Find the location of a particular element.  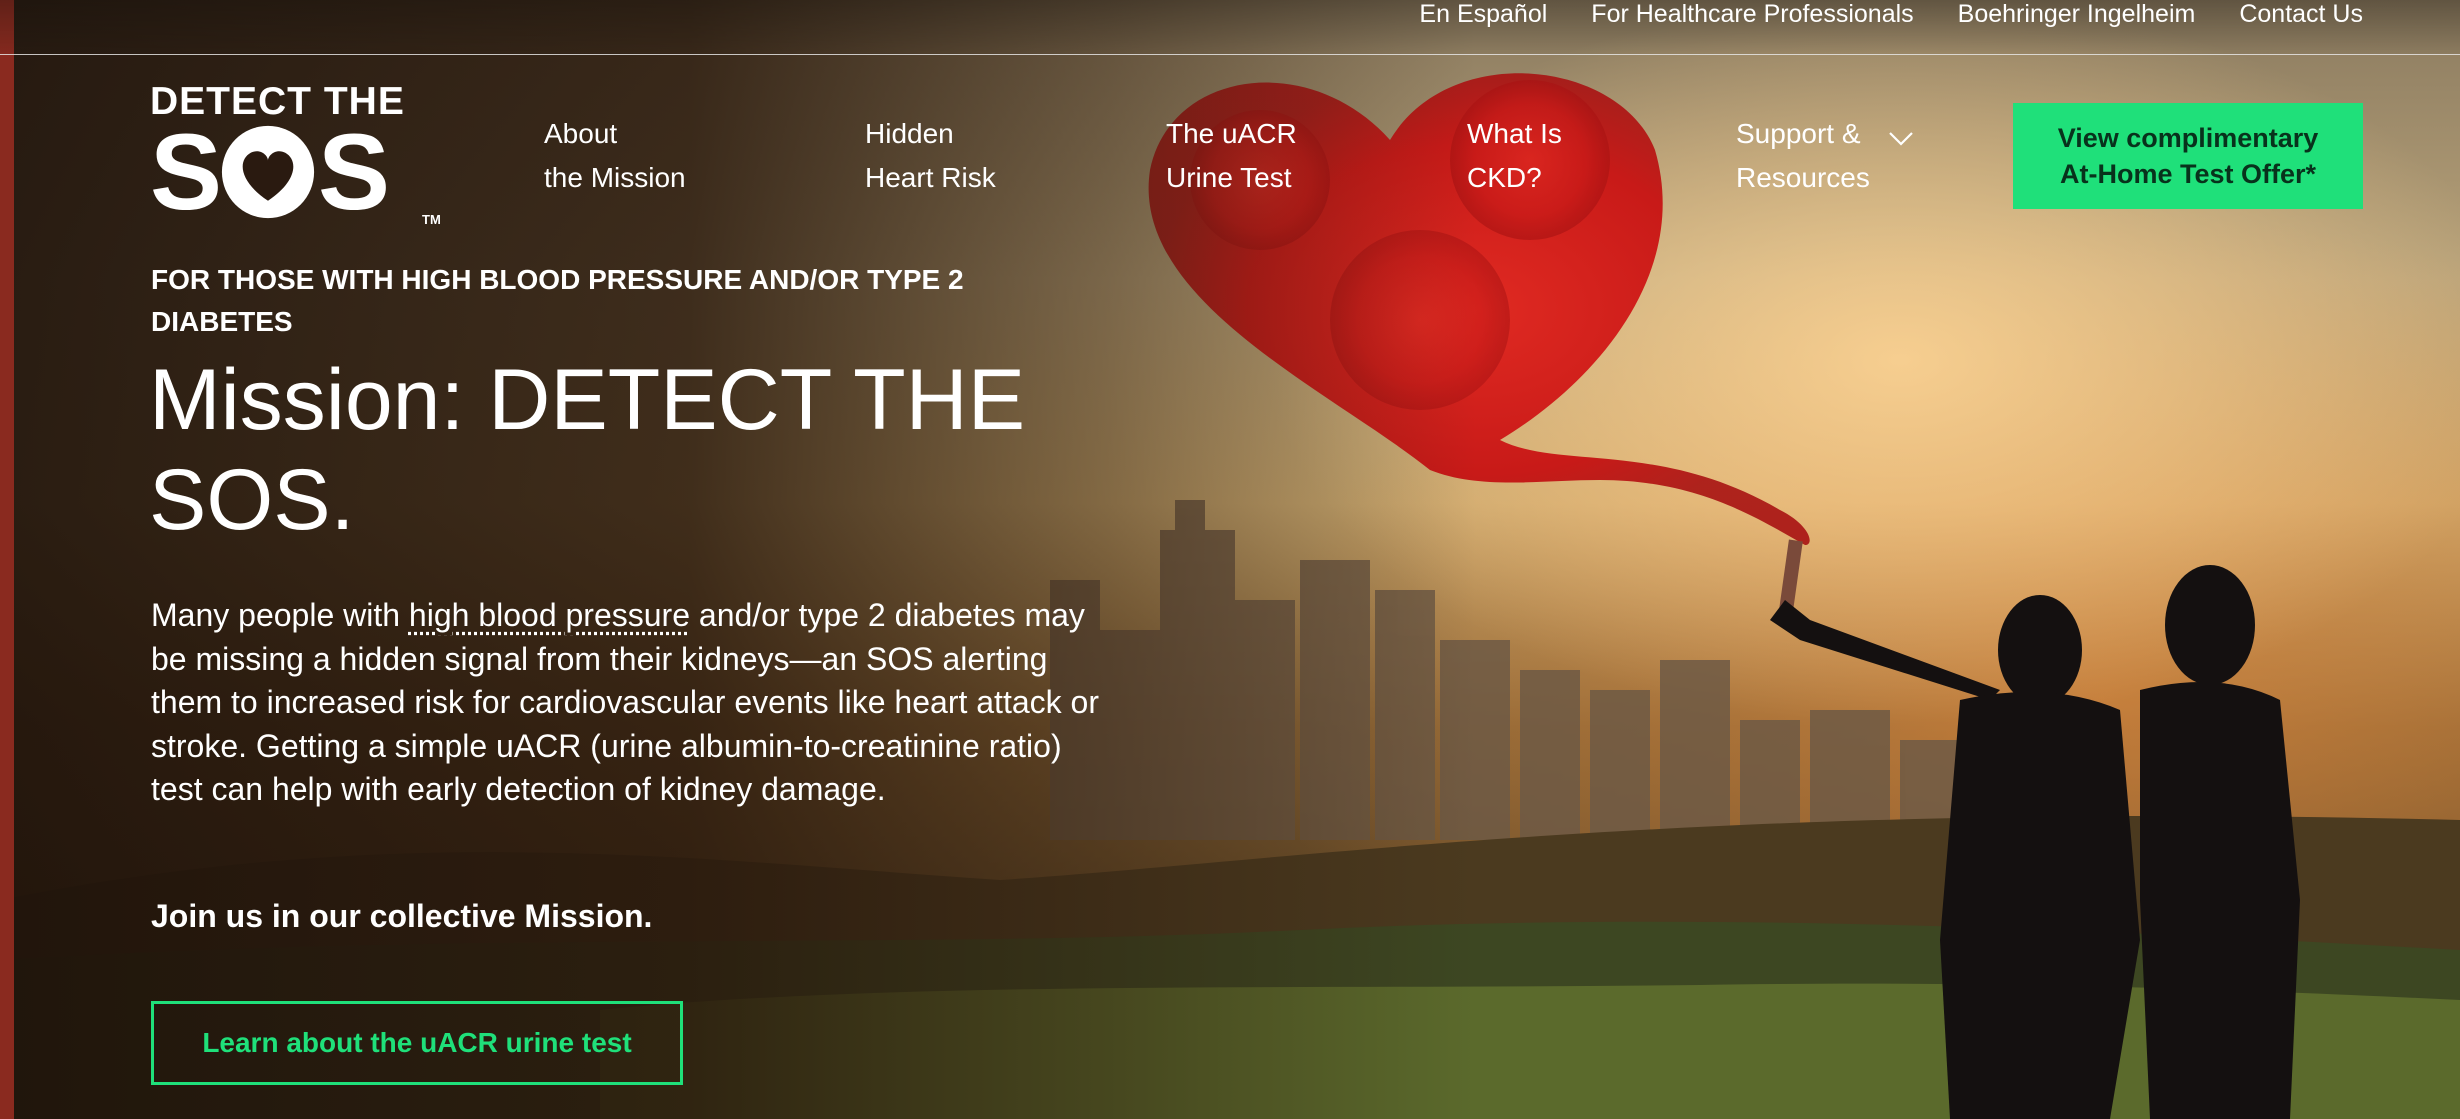

nav-ckd-line2: CKD? is located at coordinates (1504, 177).